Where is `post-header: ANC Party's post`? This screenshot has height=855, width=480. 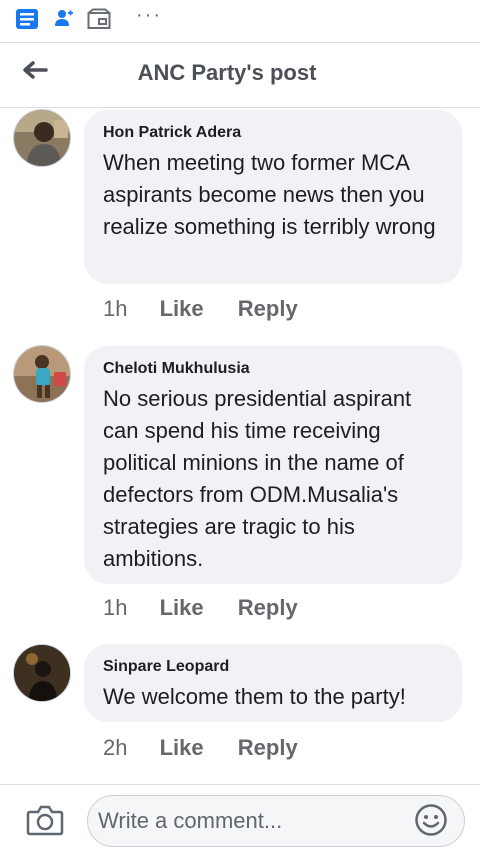
post-header: ANC Party's post is located at coordinates (240, 75).